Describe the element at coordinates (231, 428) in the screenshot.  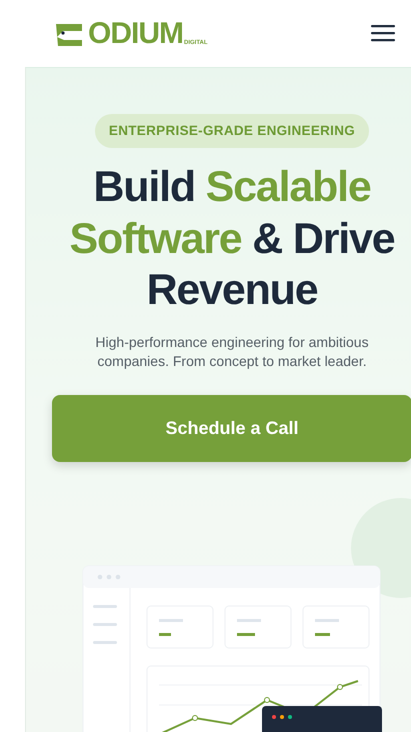
I see `schedule-call-button: Schedule a Call` at that location.